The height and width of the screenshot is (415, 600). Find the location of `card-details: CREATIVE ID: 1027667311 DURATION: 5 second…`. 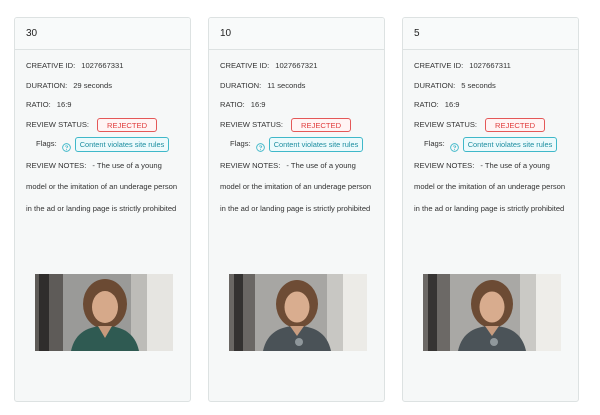

card-details: CREATIVE ID: 1027667311 DURATION: 5 second… is located at coordinates (490, 134).